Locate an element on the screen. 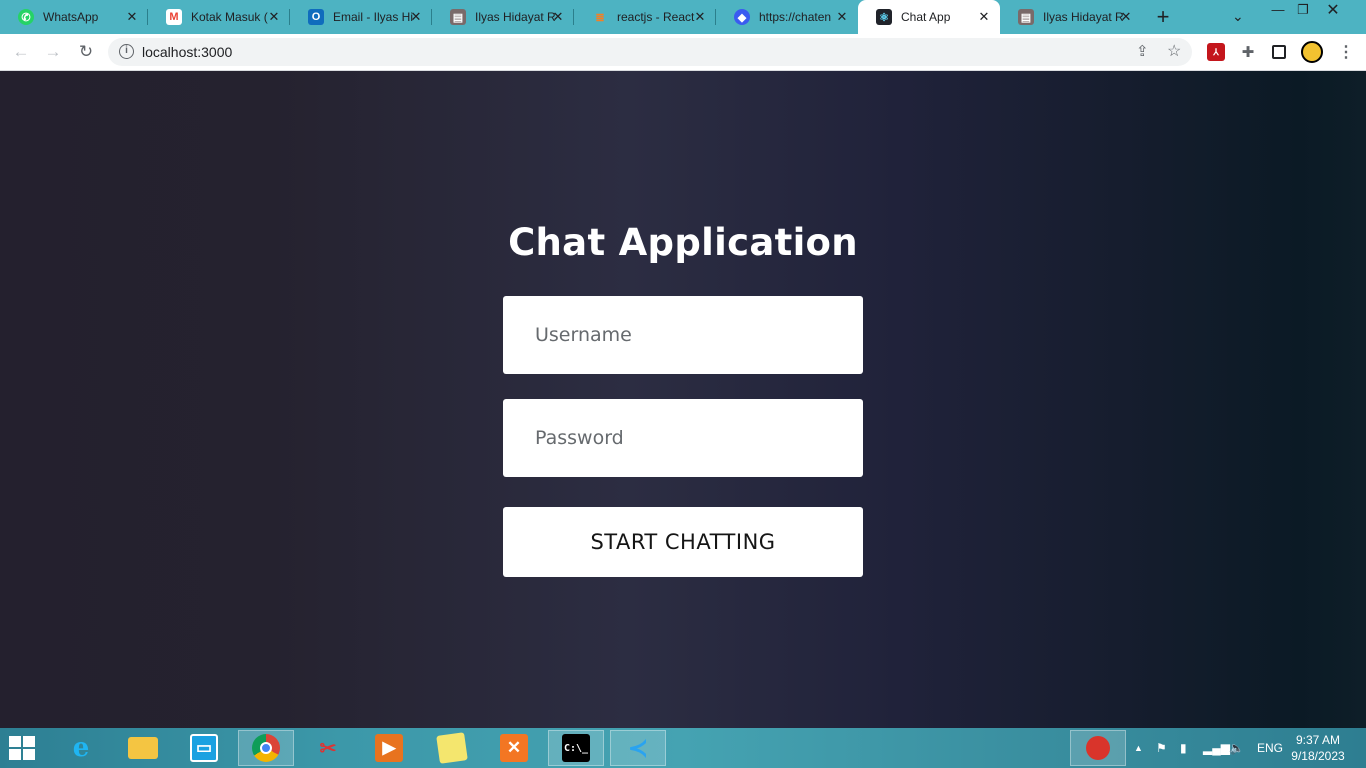  page-title: Chat Application is located at coordinates (683, 242).